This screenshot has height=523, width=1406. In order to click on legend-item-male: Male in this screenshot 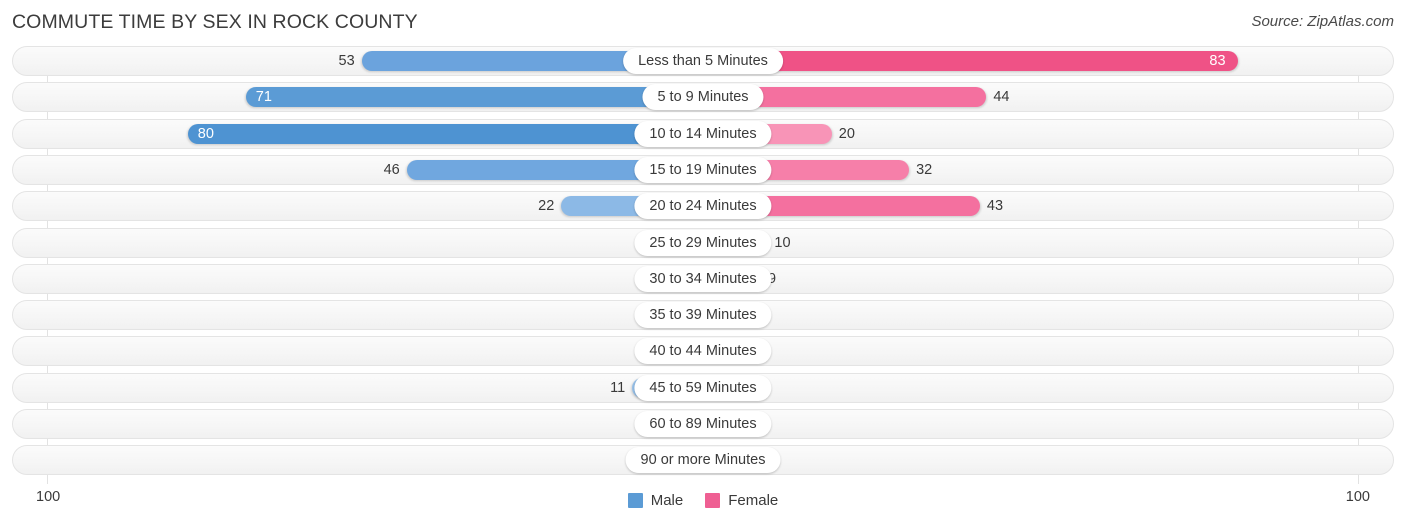, I will do `click(655, 500)`.